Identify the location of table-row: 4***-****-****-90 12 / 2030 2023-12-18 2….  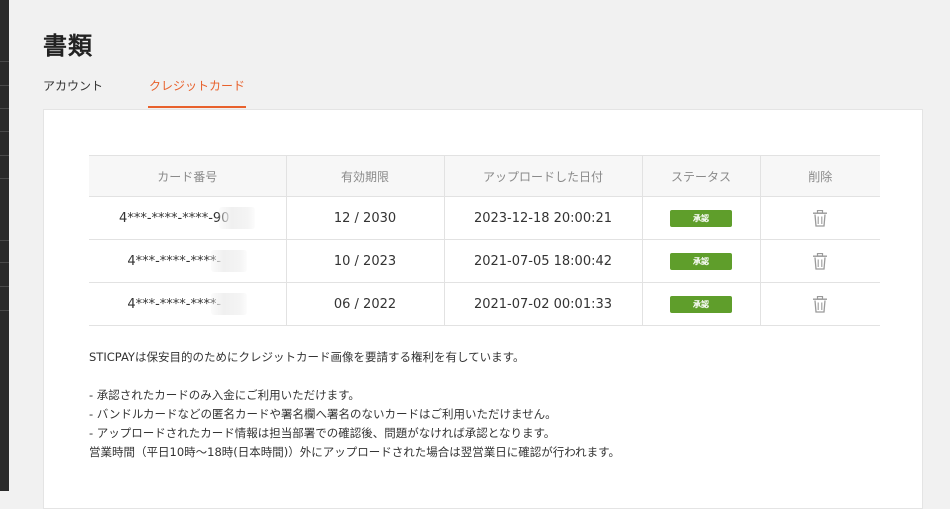
(484, 218).